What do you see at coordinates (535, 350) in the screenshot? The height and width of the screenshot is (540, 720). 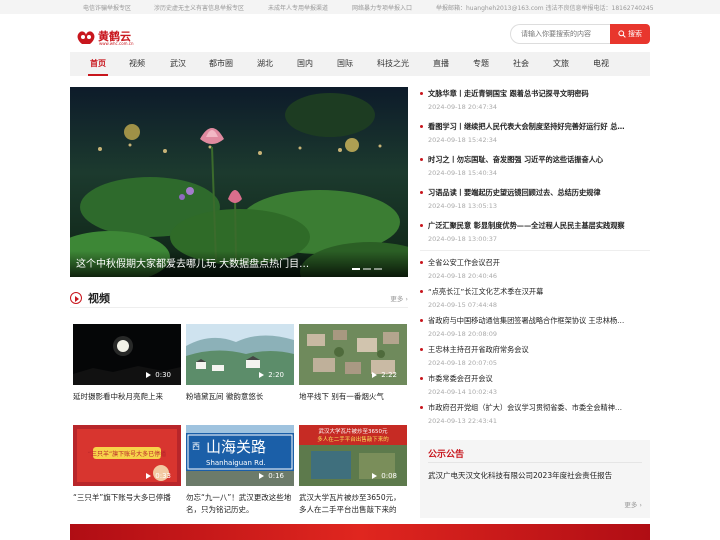 I see `news-title: 王忠林主持召开省政府常务会议` at bounding box center [535, 350].